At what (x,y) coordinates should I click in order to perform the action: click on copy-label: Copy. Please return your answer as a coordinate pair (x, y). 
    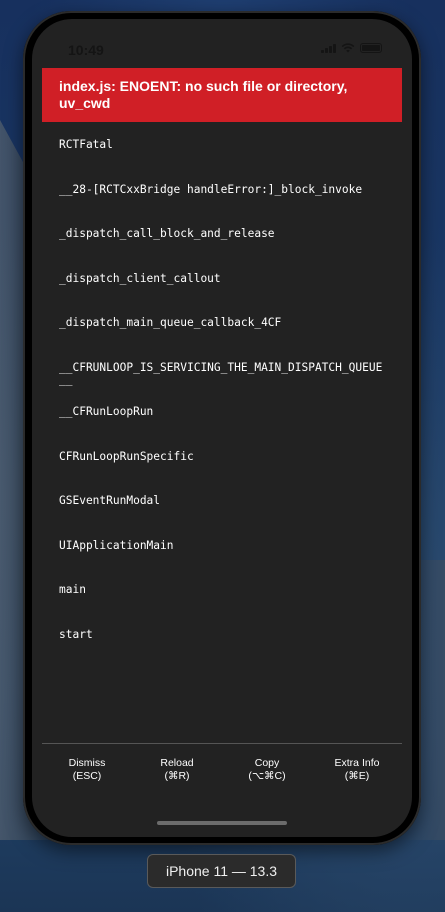
    Looking at the image, I should click on (267, 763).